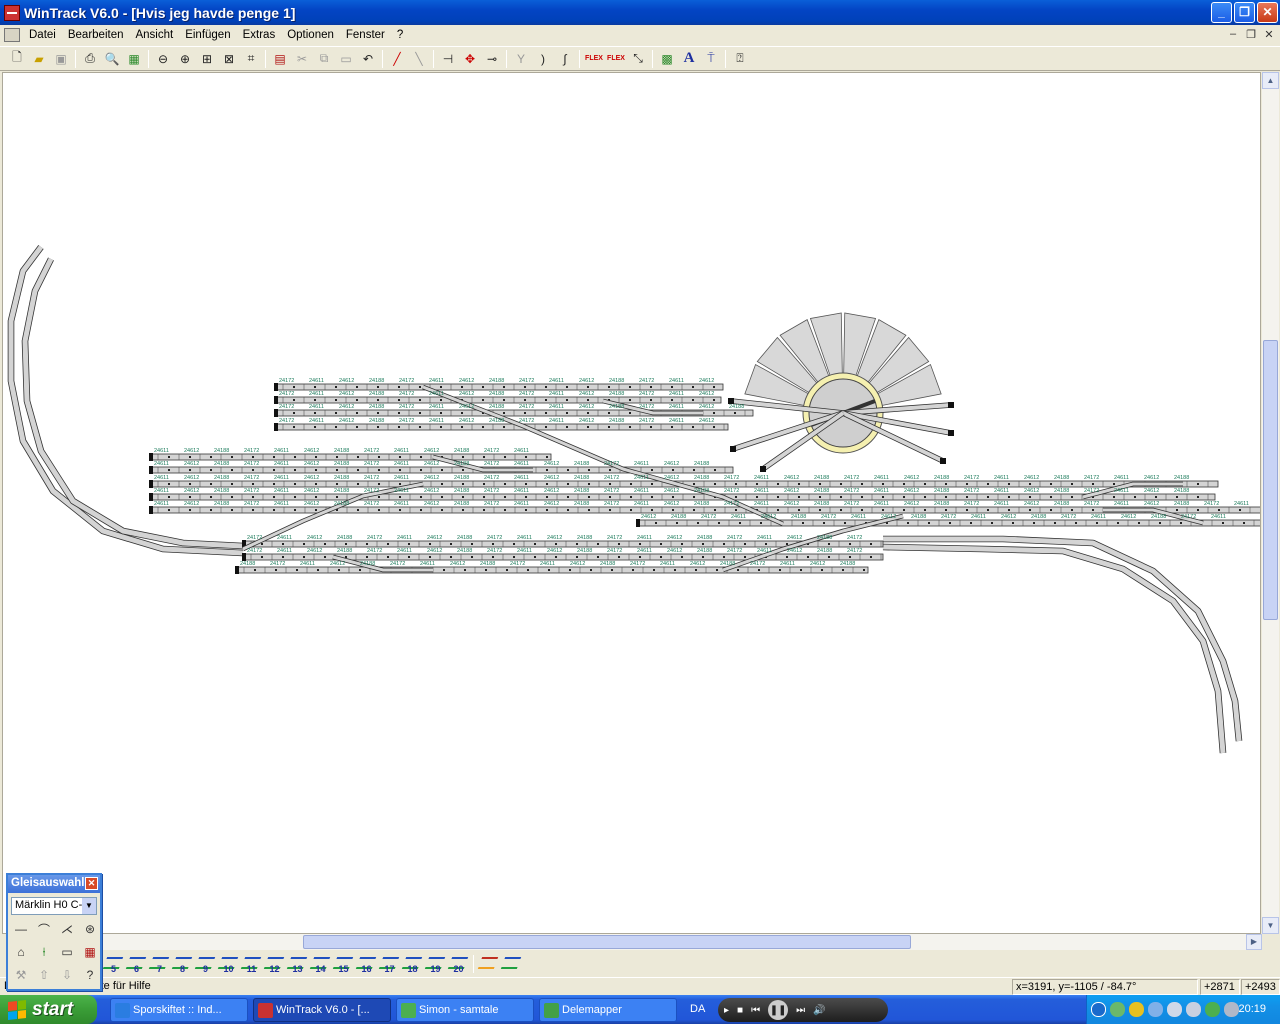 The height and width of the screenshot is (1024, 1280). What do you see at coordinates (163, 59) in the screenshot?
I see `zoom-out-icon: ⊖` at bounding box center [163, 59].